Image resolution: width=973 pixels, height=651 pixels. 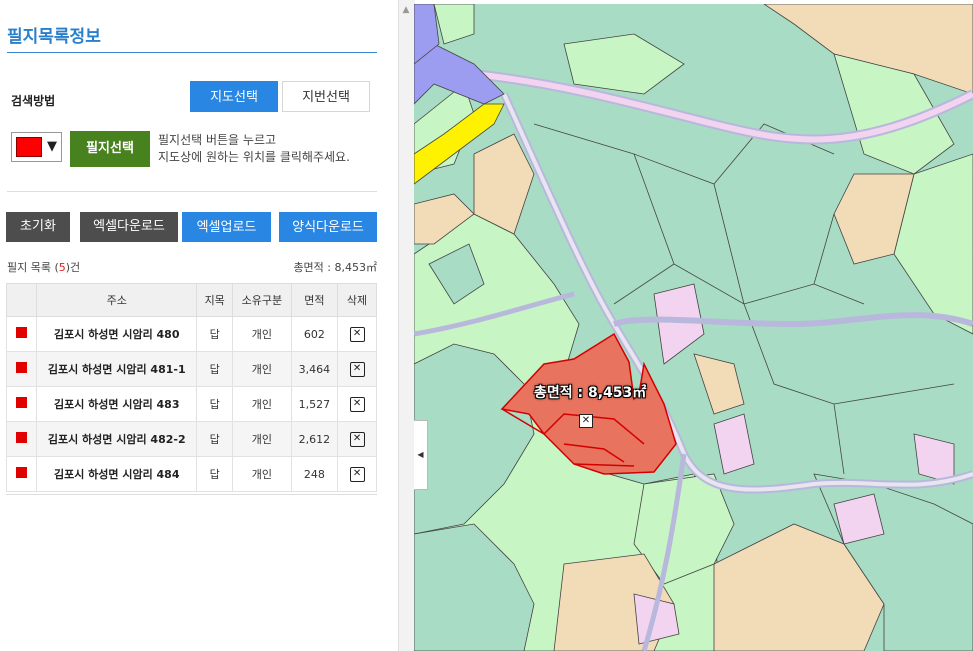 I want to click on table-row: 김포시 하성면 시암리 484 답 개인 248 ✕, so click(x=191, y=474).